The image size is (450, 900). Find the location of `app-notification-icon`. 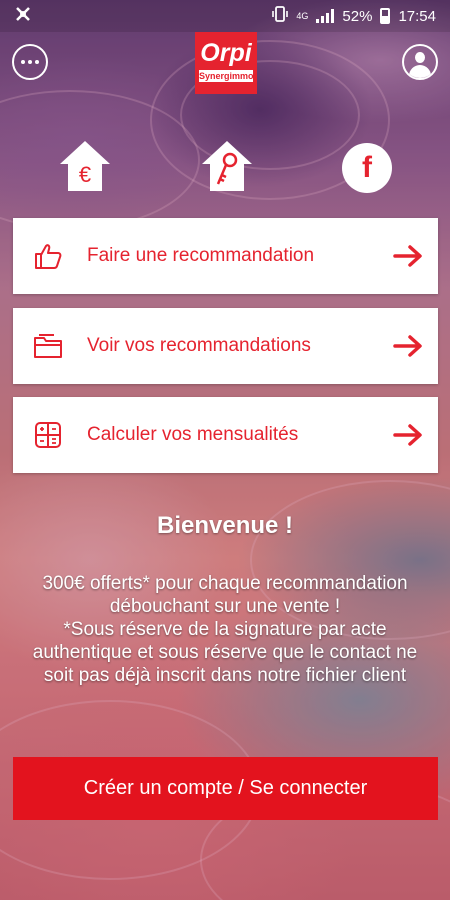

app-notification-icon is located at coordinates (23, 16).